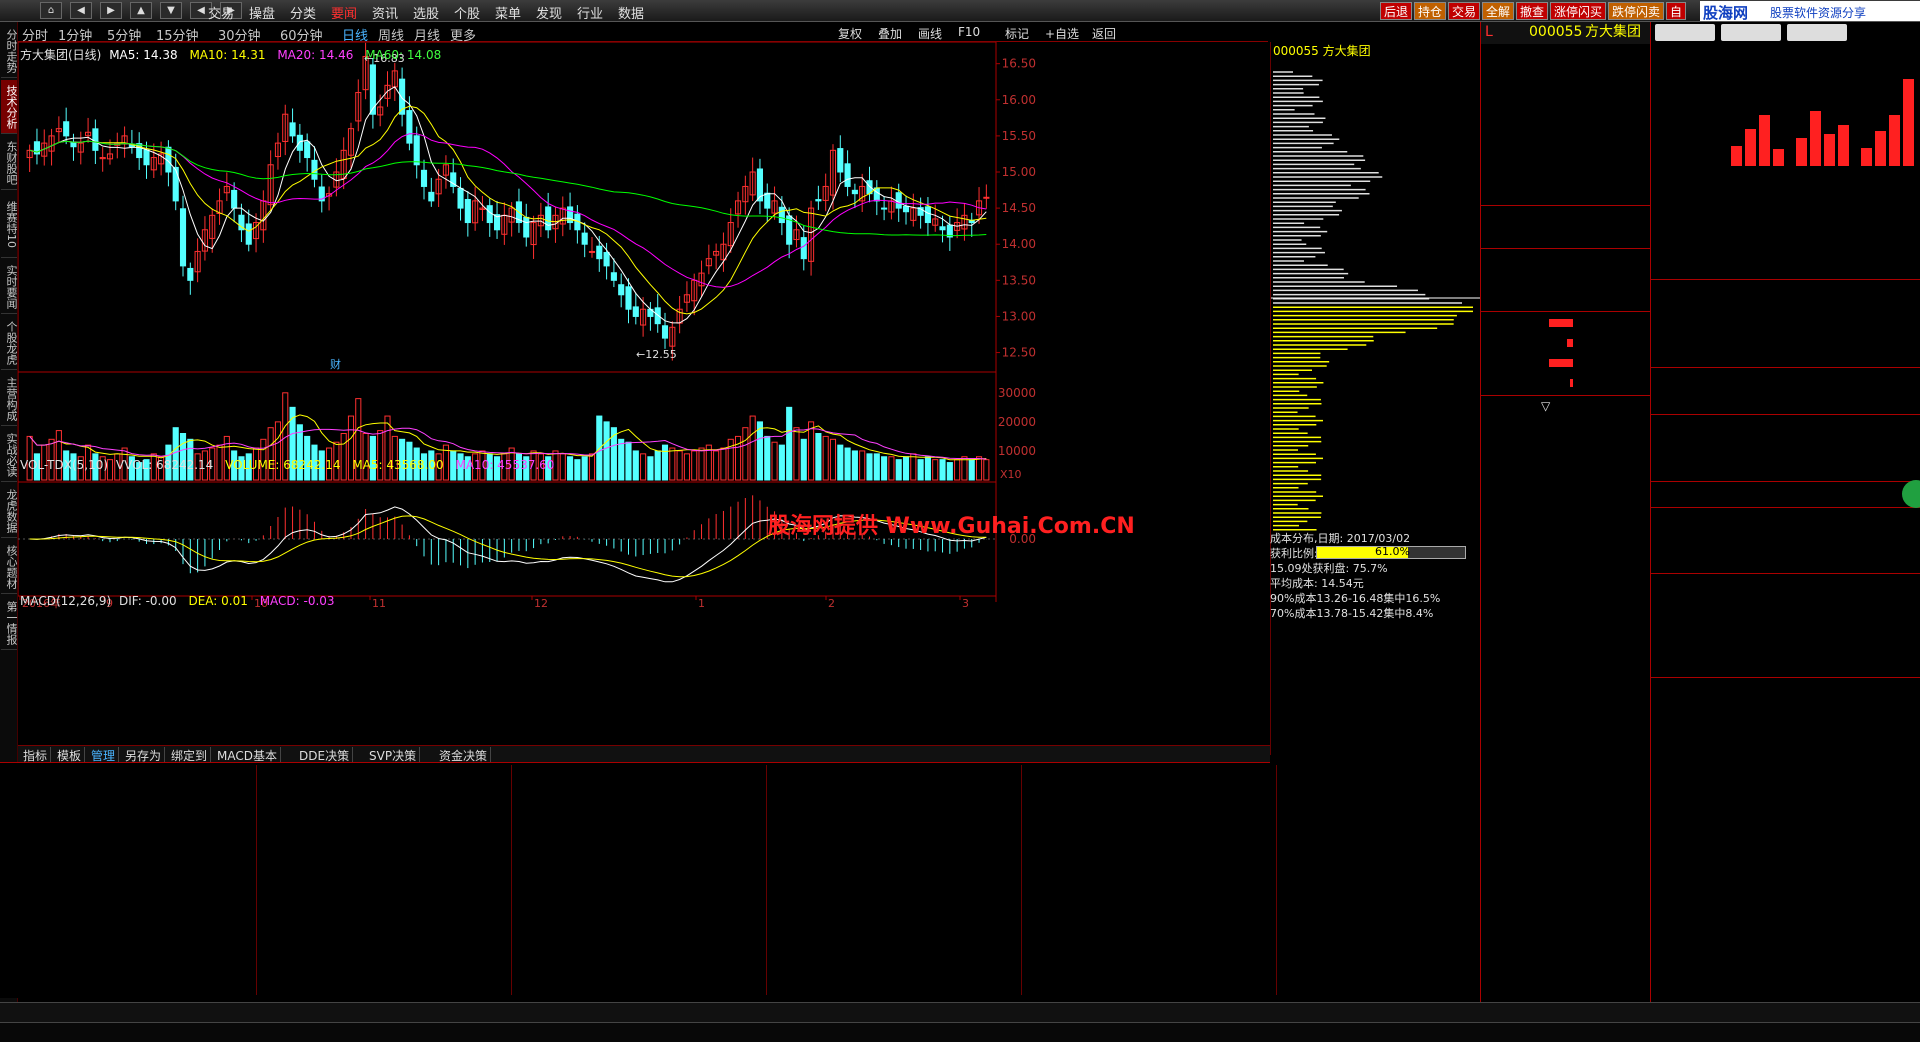 The height and width of the screenshot is (1042, 1920). What do you see at coordinates (9, 343) in the screenshot?
I see `left-tab-5: 个股龙虎` at bounding box center [9, 343].